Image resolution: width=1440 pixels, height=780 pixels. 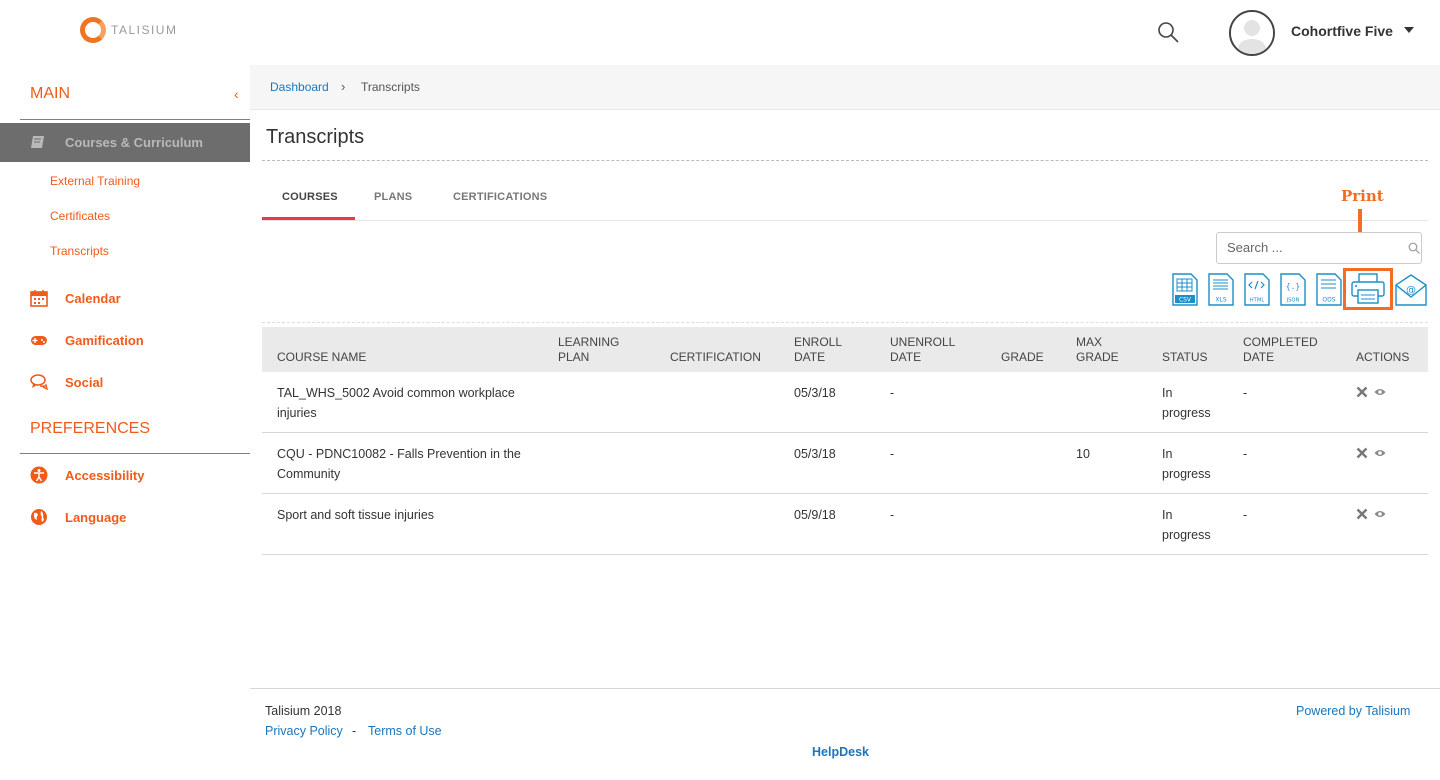 I want to click on tab-plans: PLANS, so click(x=393, y=197).